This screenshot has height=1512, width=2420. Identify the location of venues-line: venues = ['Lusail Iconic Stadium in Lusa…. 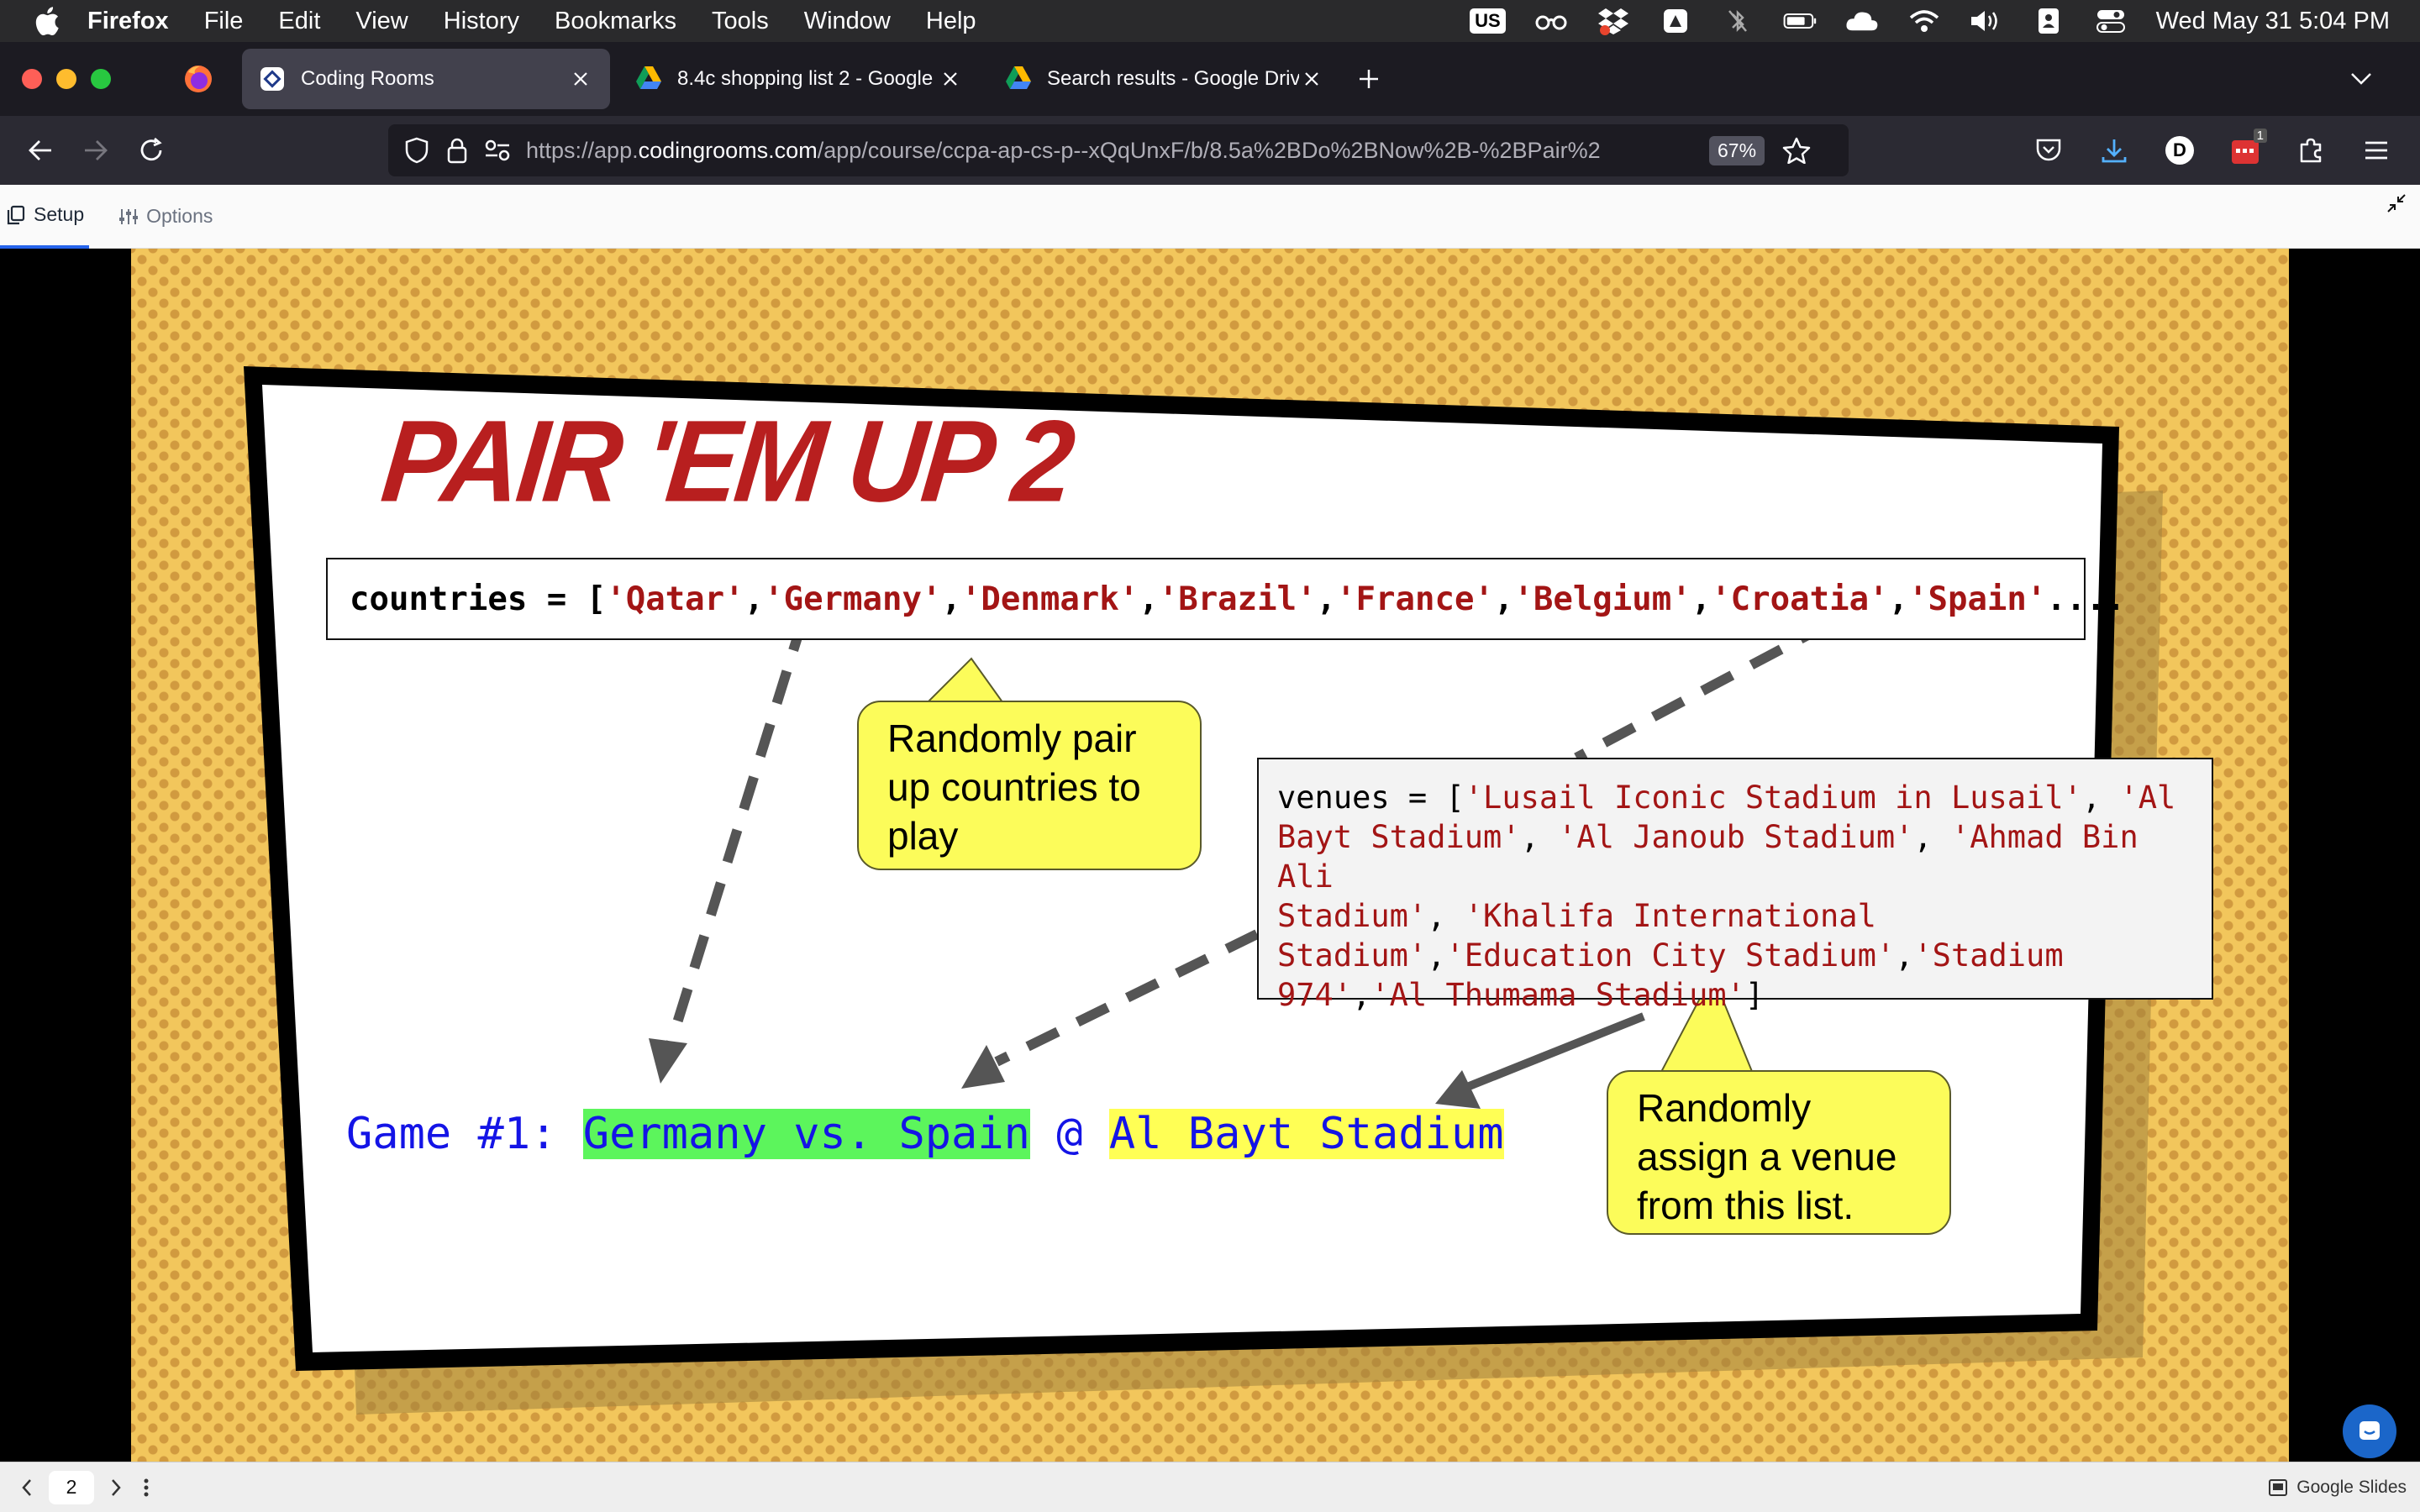
(1727, 798).